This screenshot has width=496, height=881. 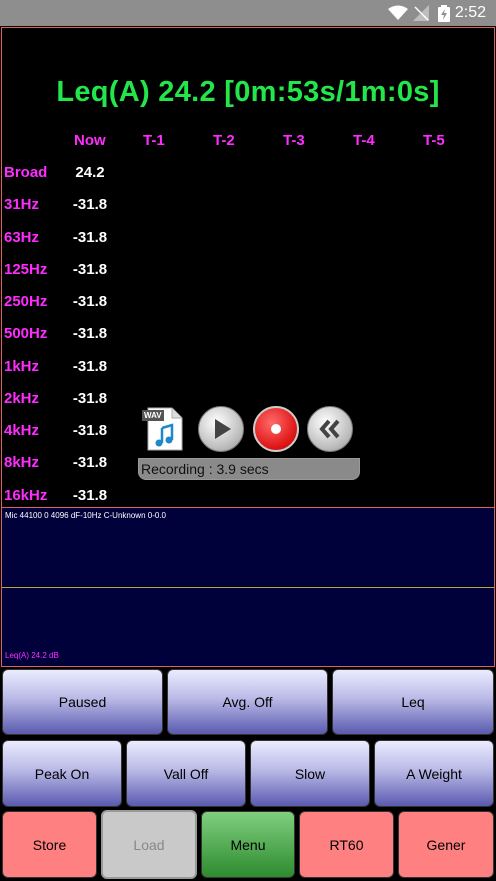 What do you see at coordinates (22, 204) in the screenshot?
I see `row-label-31hz: 31Hz` at bounding box center [22, 204].